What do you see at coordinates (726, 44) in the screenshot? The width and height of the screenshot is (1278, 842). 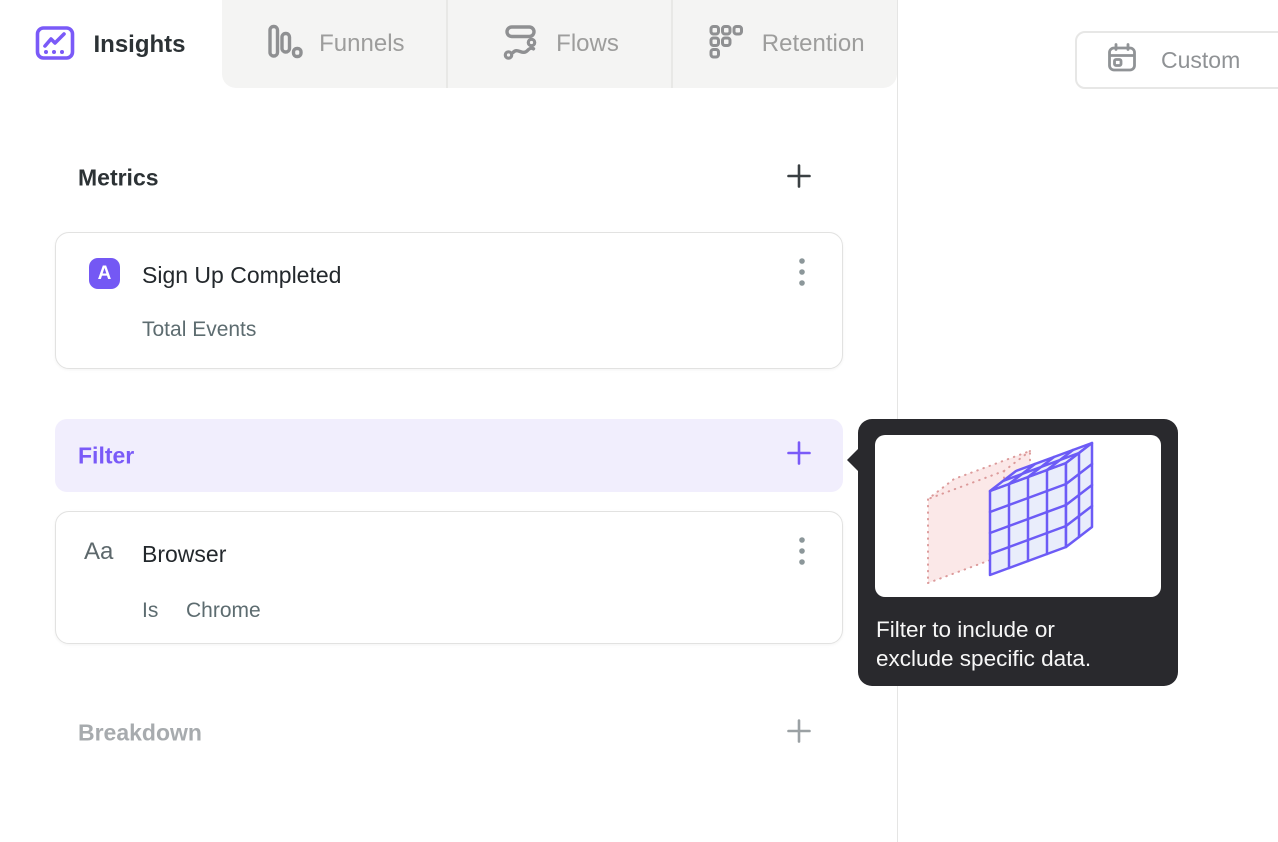 I see `retention-dots-icon` at bounding box center [726, 44].